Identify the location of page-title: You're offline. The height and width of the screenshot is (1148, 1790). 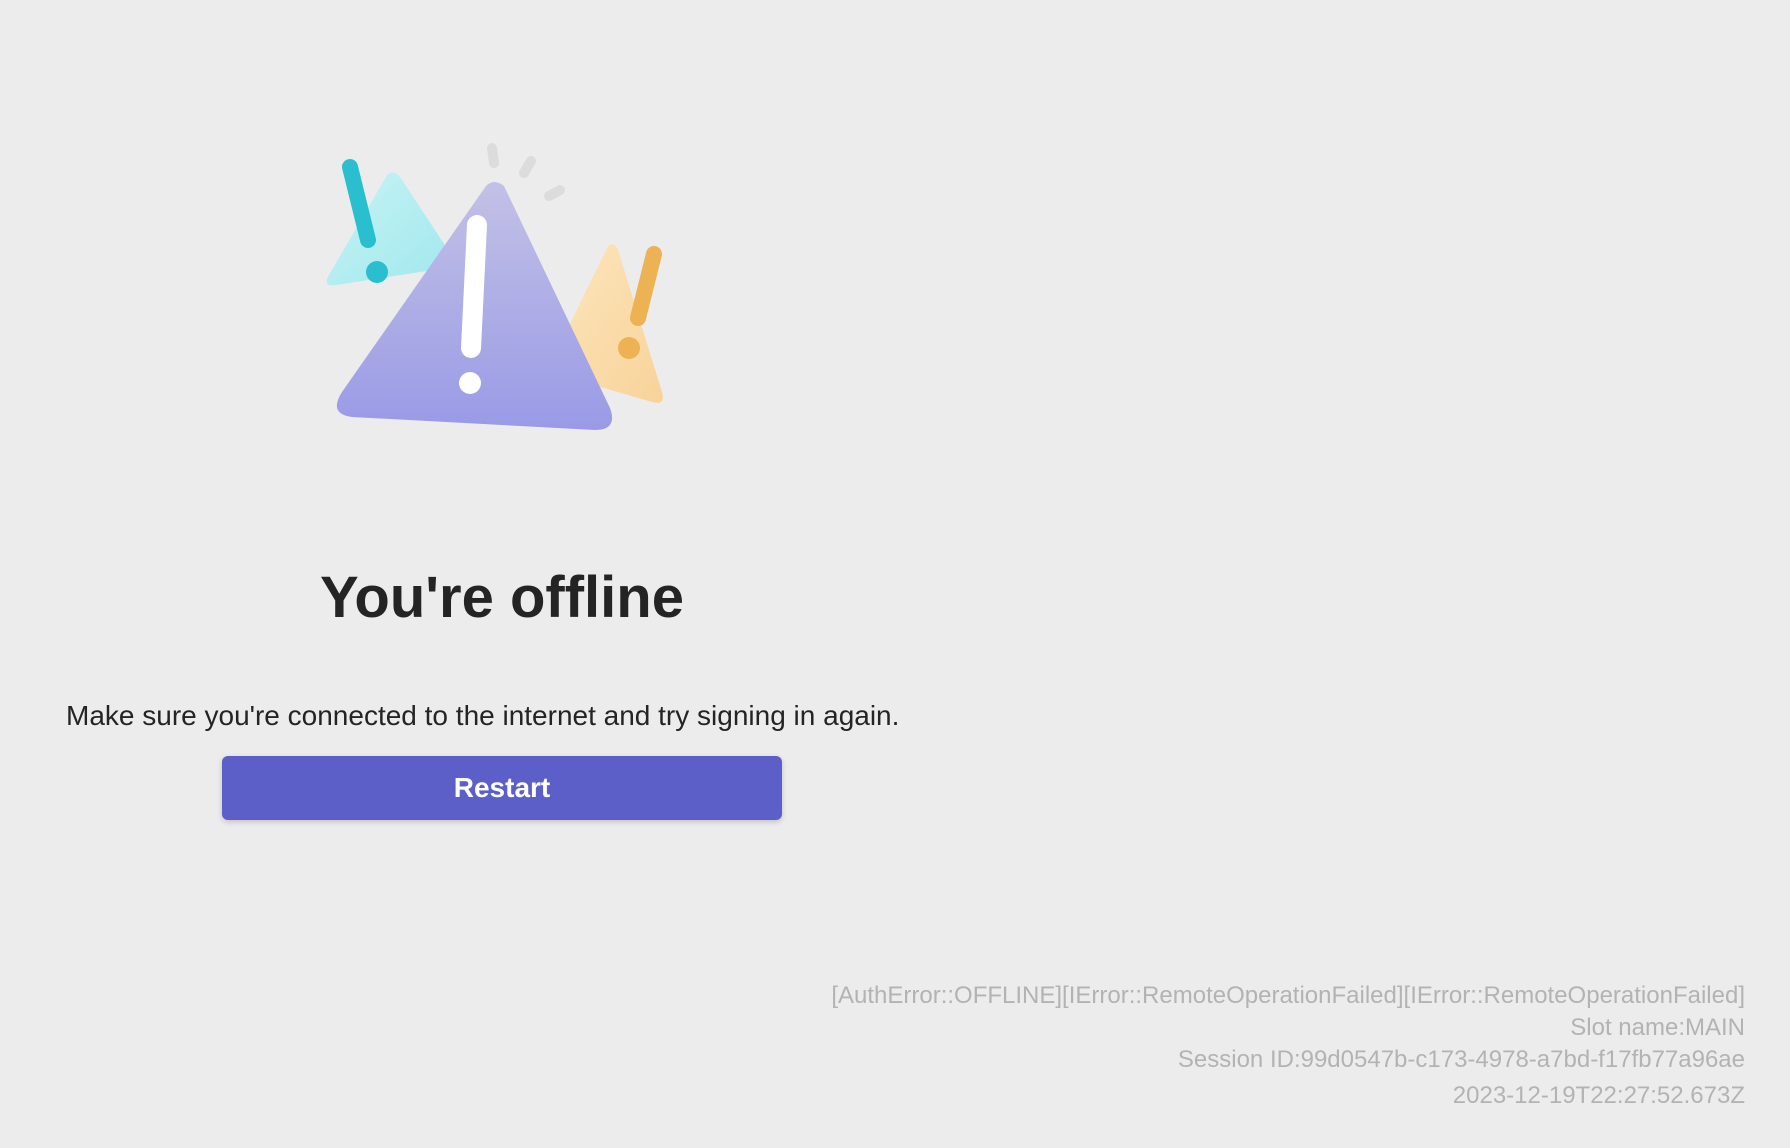
(502, 597).